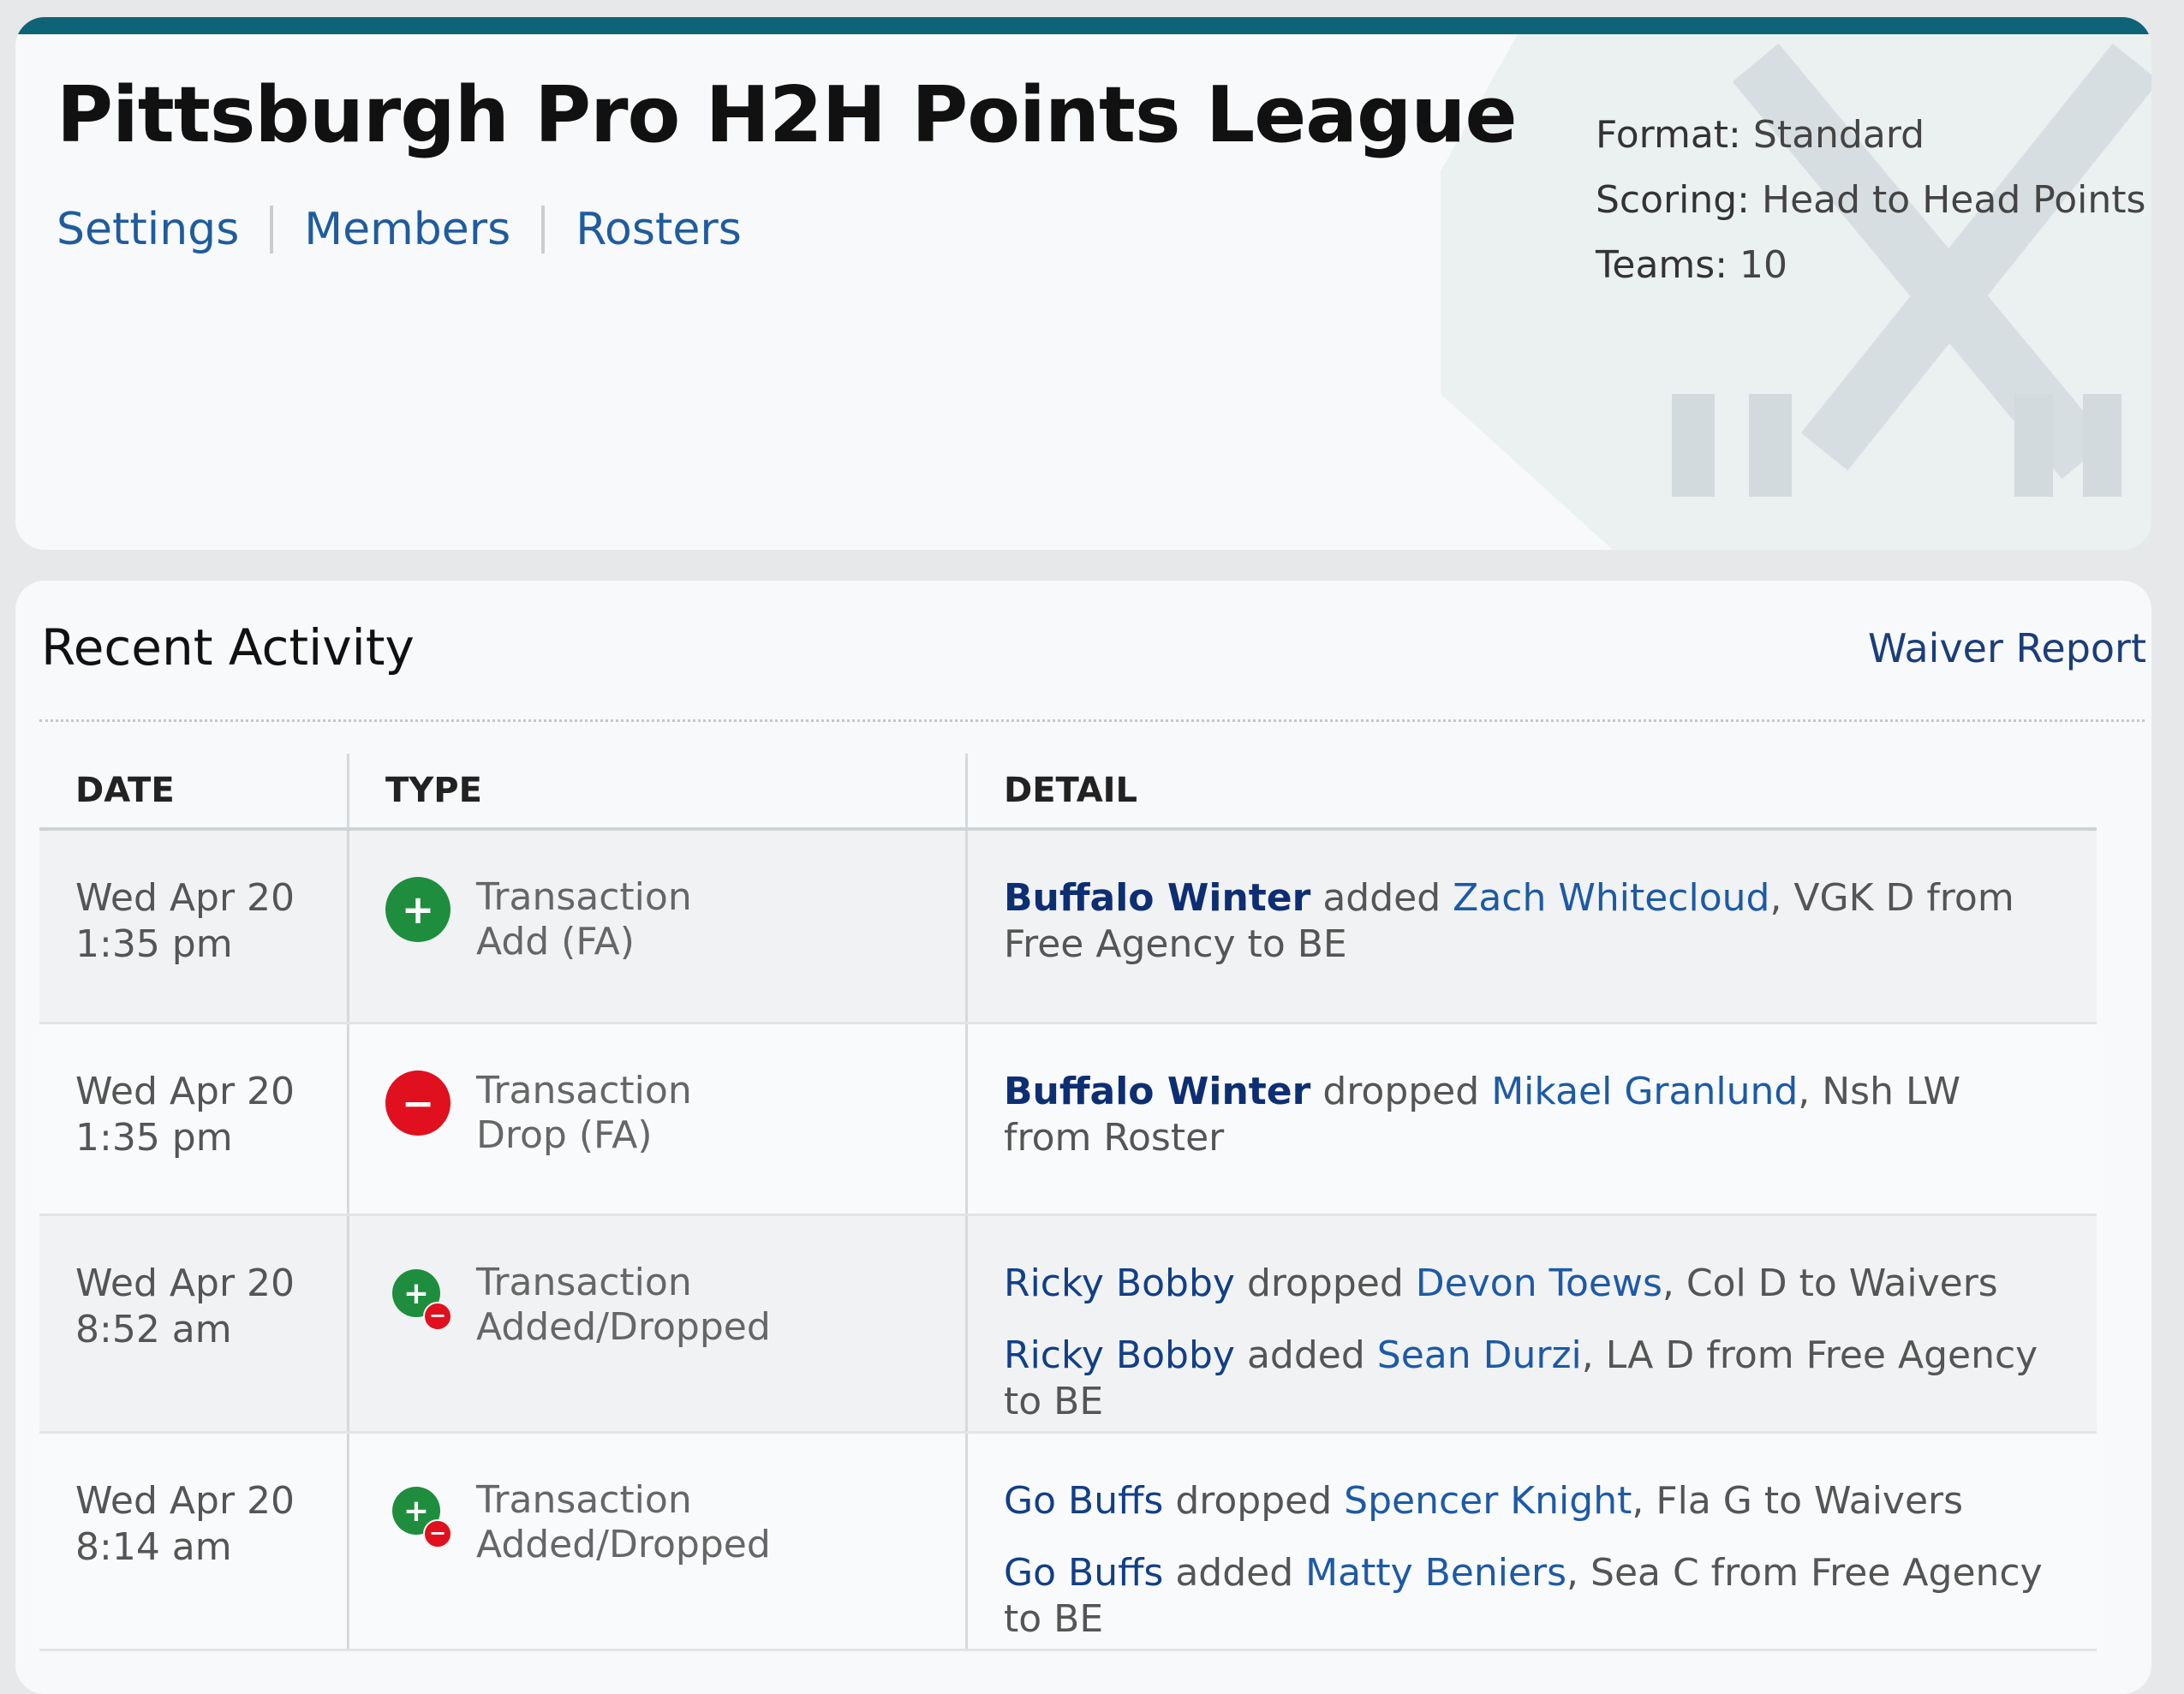 This screenshot has width=2184, height=1694. What do you see at coordinates (1436, 1573) in the screenshot?
I see `player-link: Matty Beniers` at bounding box center [1436, 1573].